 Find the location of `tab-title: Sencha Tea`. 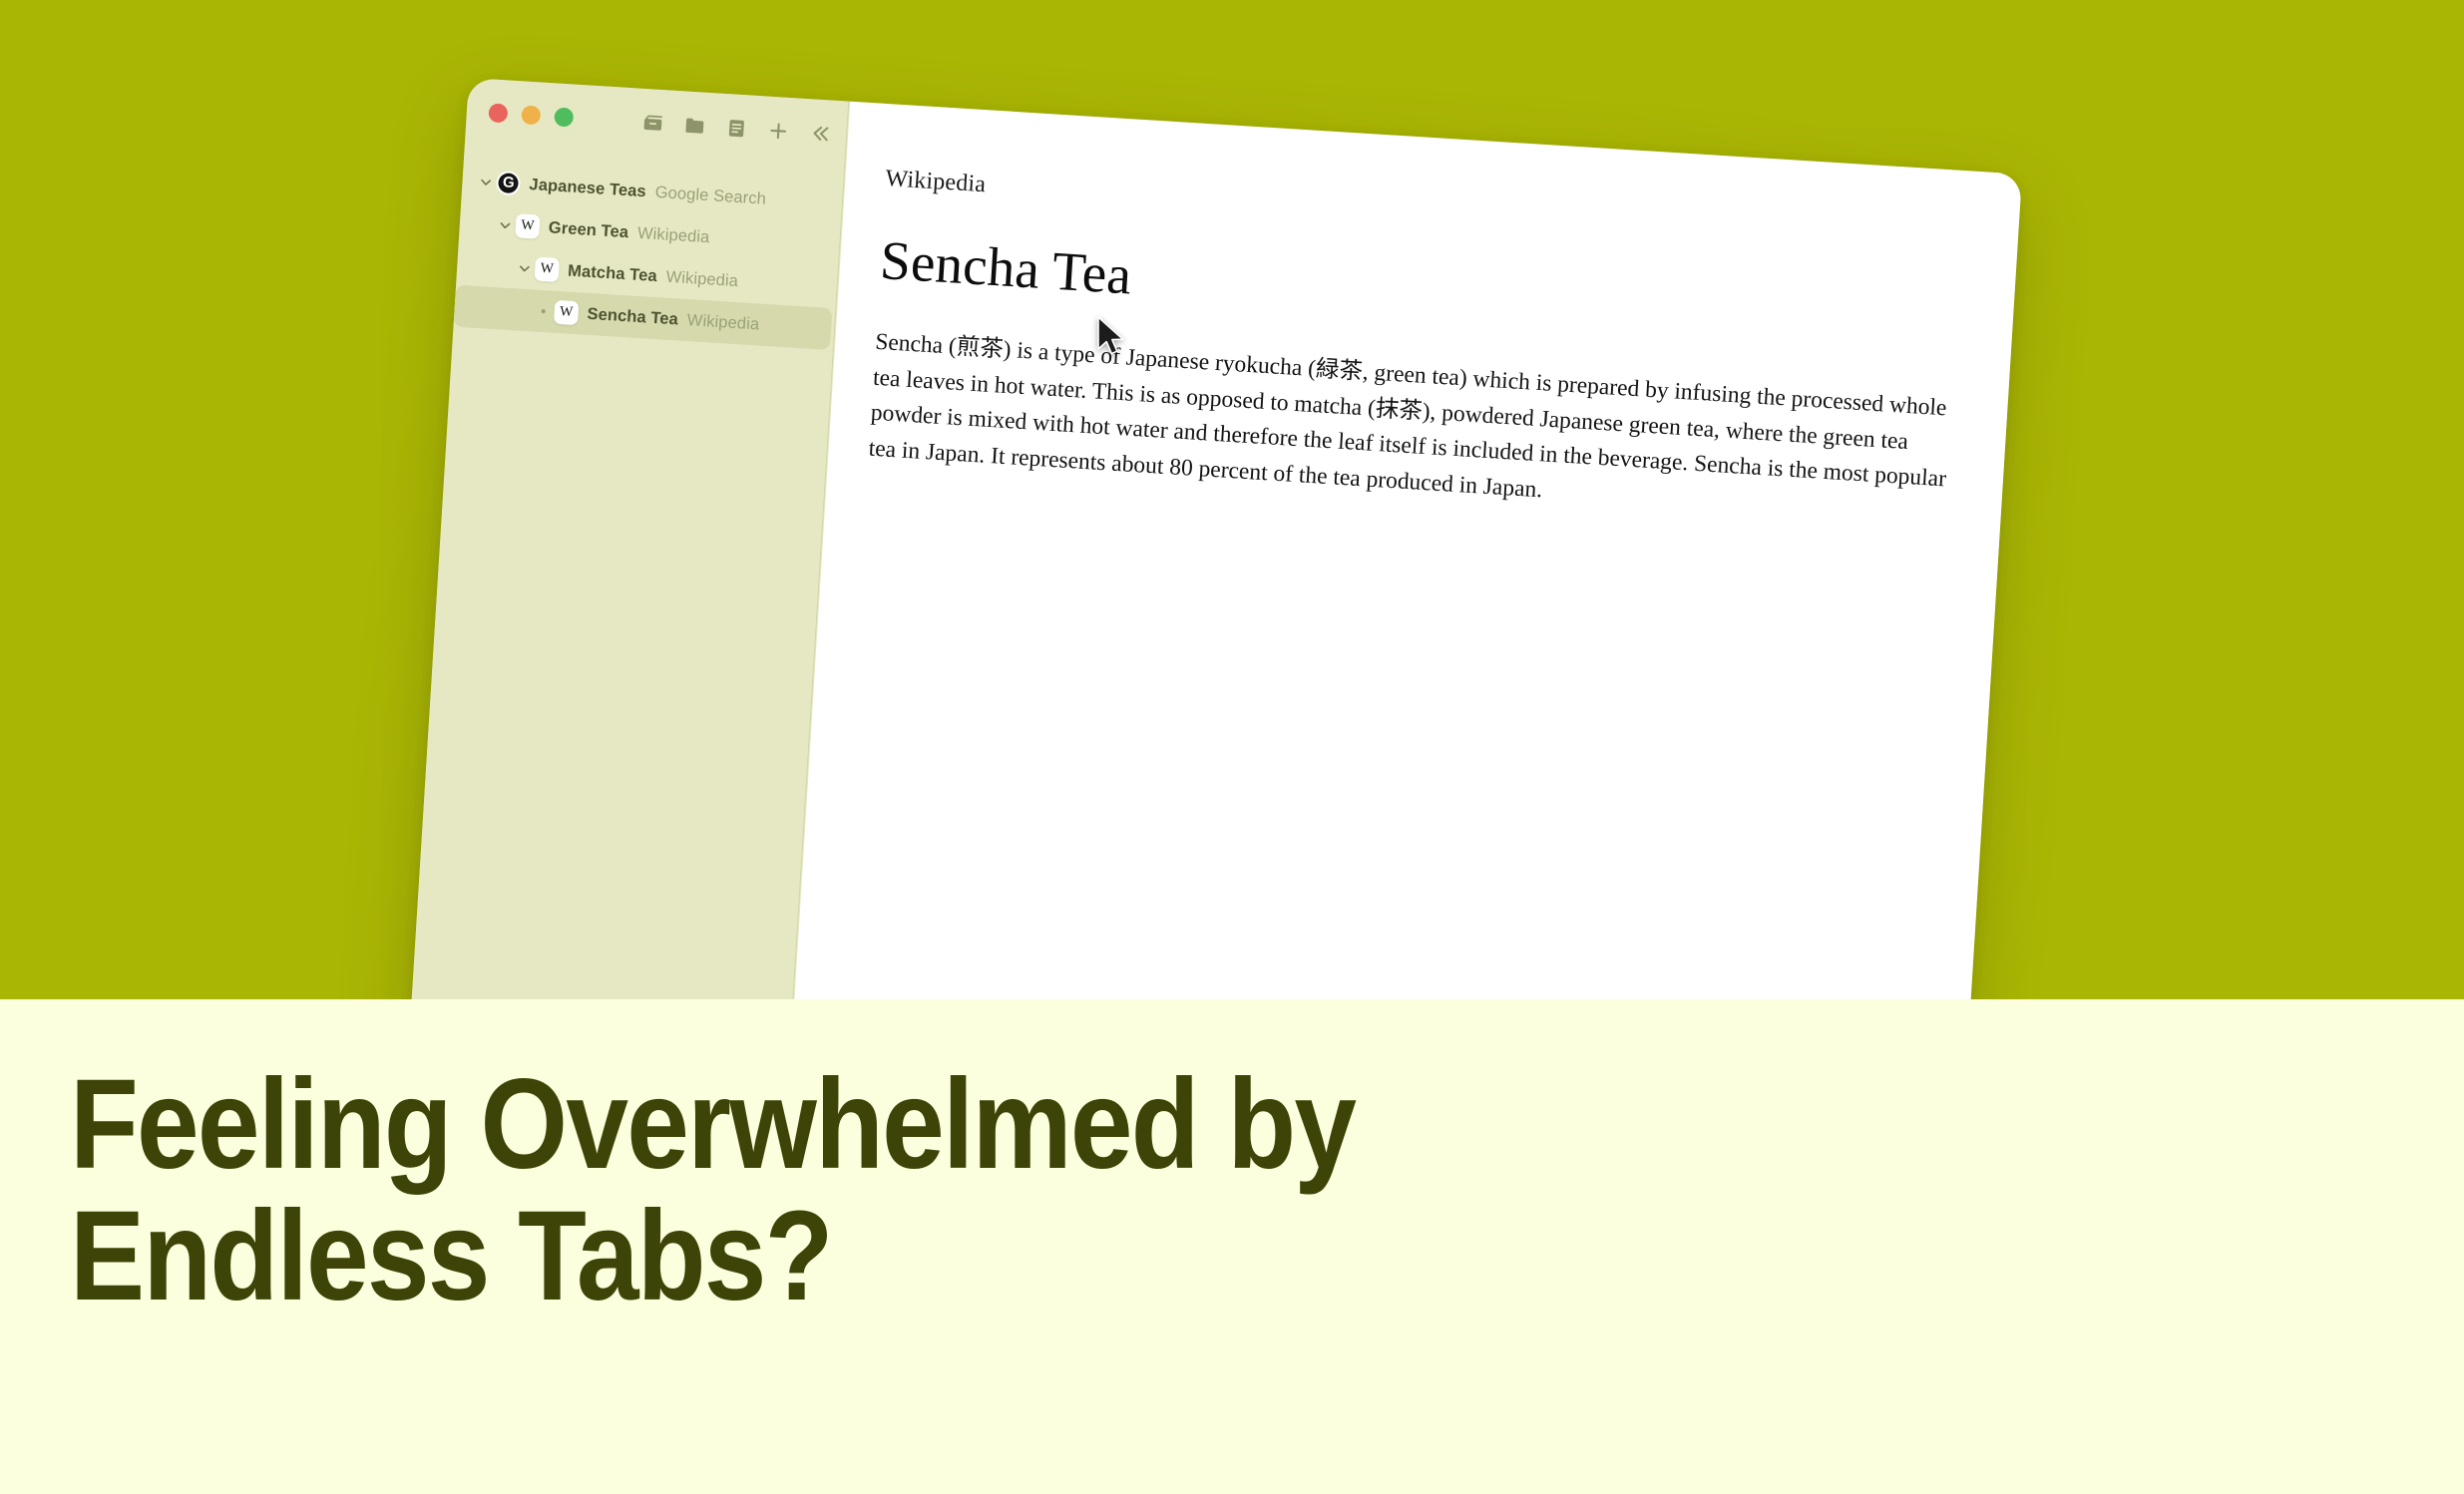

tab-title: Sencha Tea is located at coordinates (633, 316).